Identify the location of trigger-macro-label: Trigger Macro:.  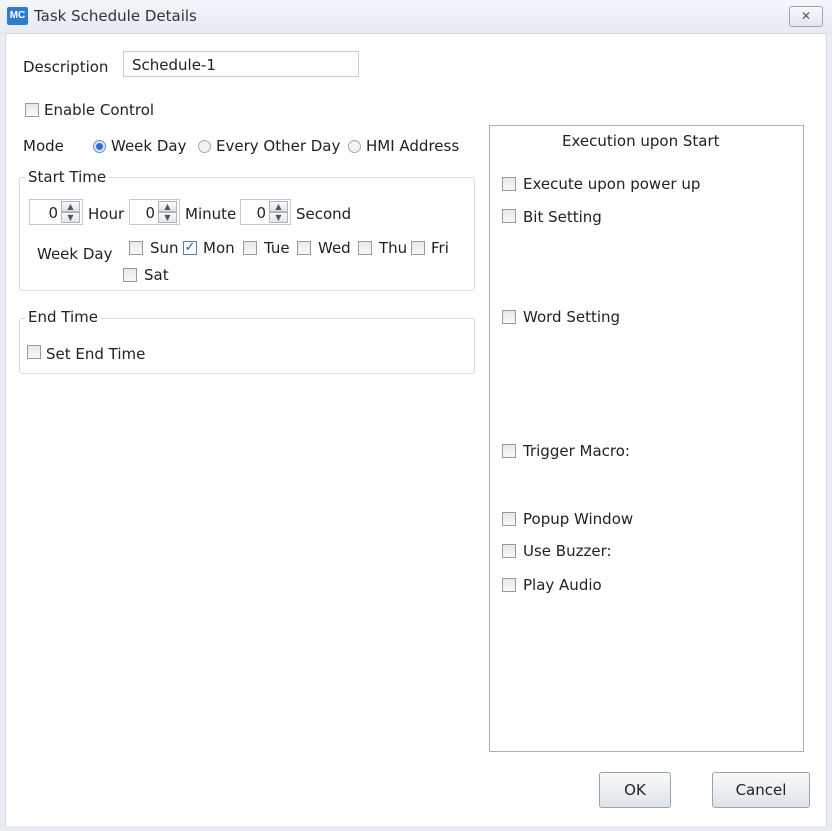
(576, 451).